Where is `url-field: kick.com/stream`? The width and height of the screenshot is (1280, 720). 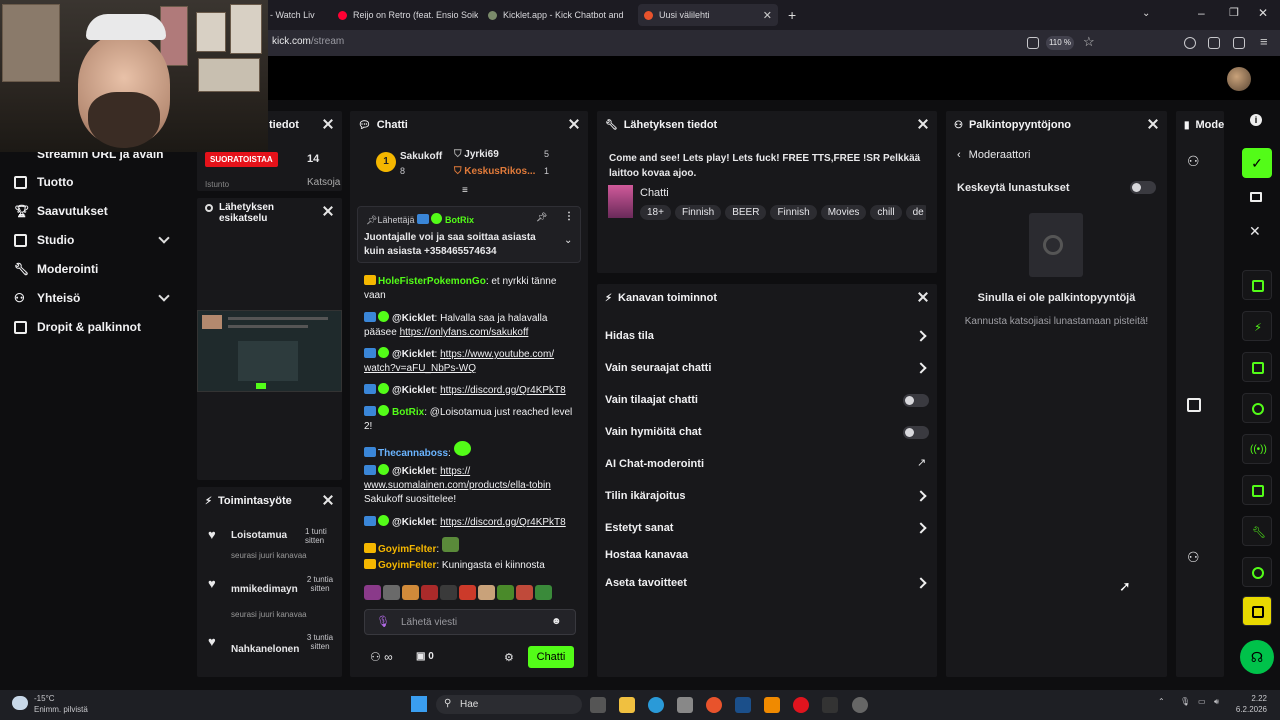 url-field: kick.com/stream is located at coordinates (308, 41).